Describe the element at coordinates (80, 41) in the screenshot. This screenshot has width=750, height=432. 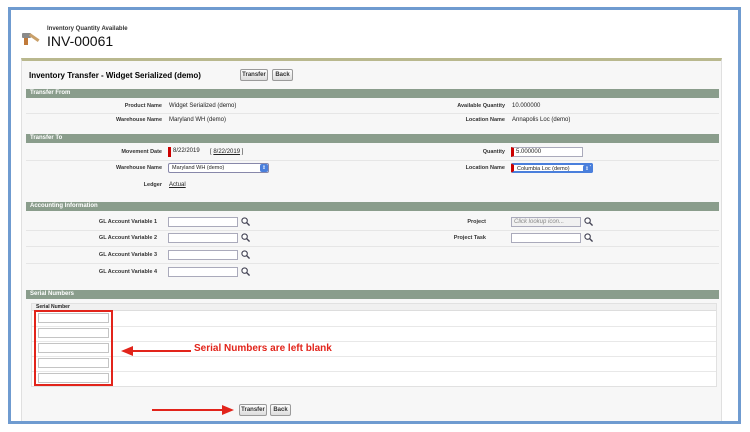
I see `page-title: INV-00061` at that location.